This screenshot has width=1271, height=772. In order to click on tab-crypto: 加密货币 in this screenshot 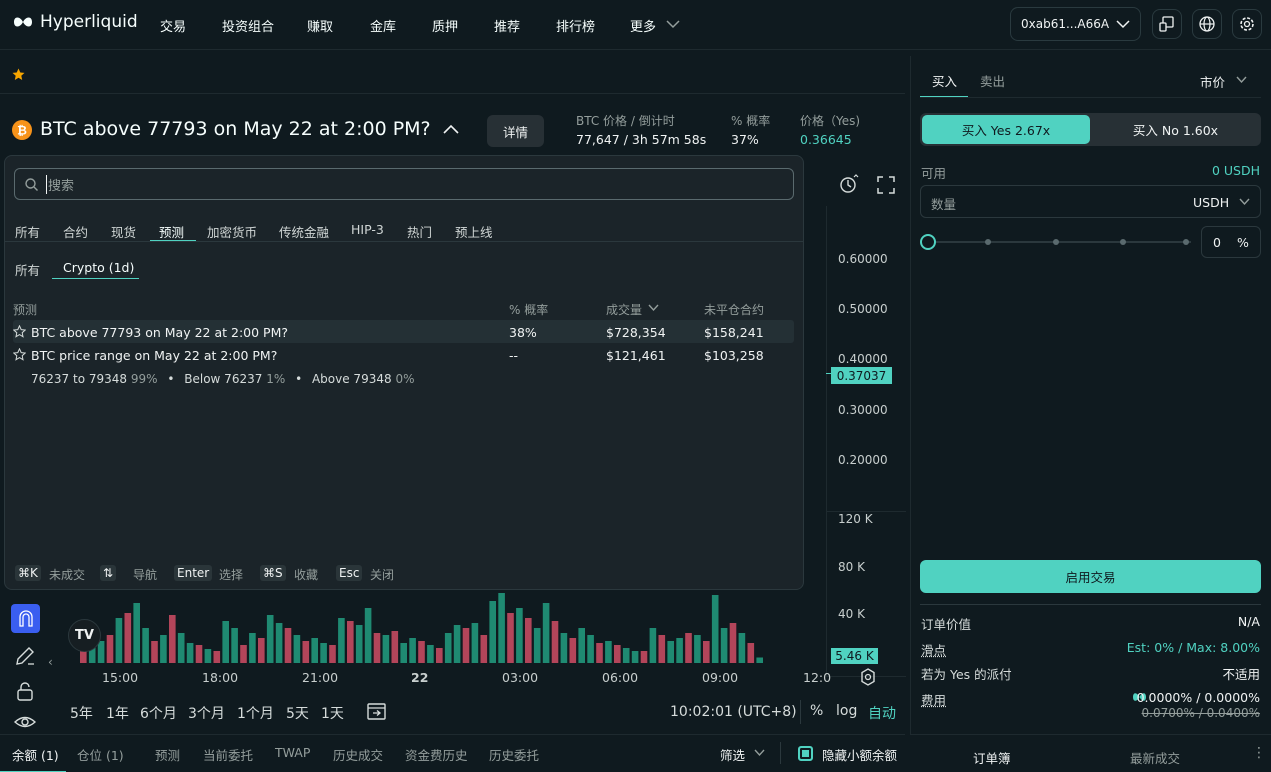, I will do `click(232, 231)`.